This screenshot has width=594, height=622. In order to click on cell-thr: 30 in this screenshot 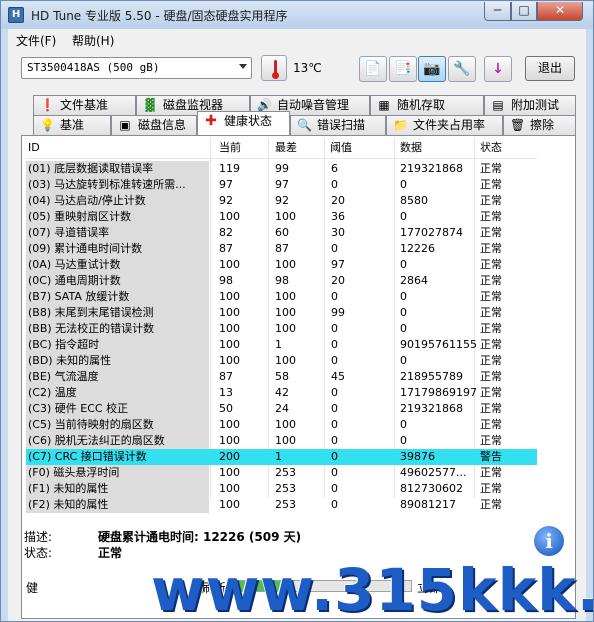, I will do `click(338, 232)`.